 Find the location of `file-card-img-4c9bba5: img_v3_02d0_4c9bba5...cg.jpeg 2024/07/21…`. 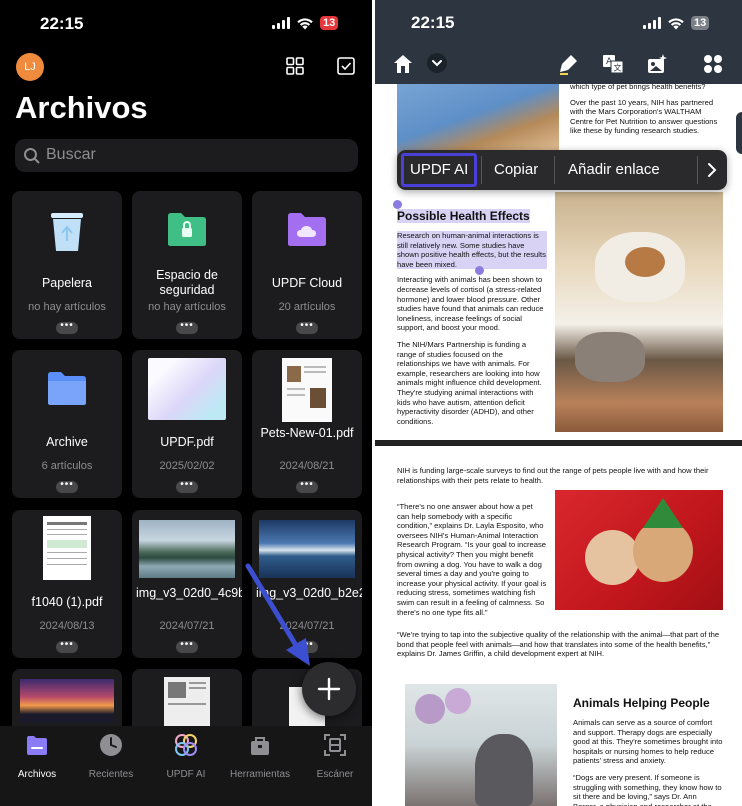

file-card-img-4c9bba5: img_v3_02d0_4c9bba5...cg.jpeg 2024/07/21… is located at coordinates (187, 584).